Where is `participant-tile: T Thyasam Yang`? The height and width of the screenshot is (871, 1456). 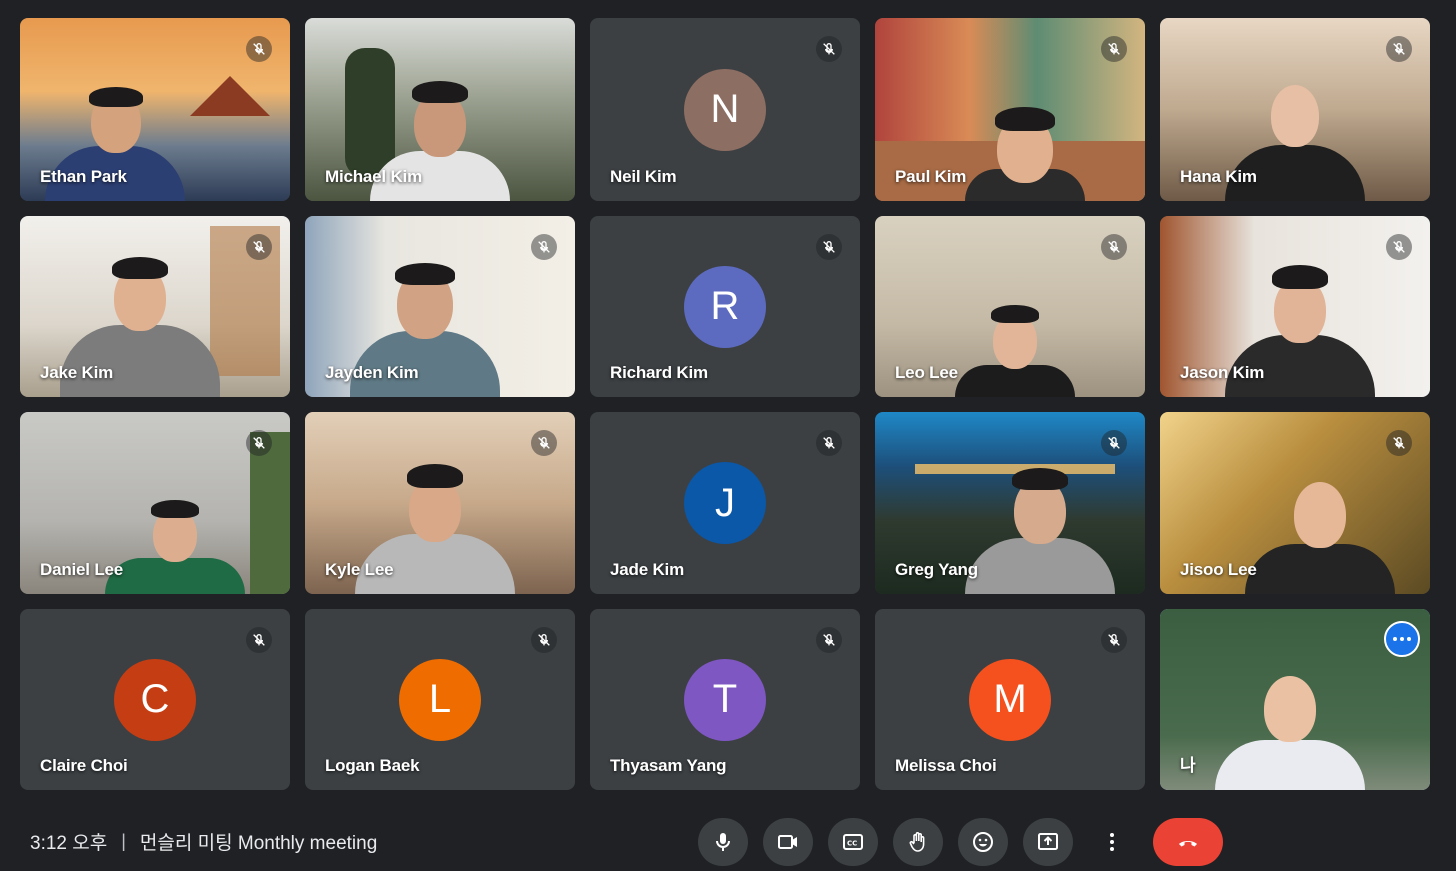 participant-tile: T Thyasam Yang is located at coordinates (725, 699).